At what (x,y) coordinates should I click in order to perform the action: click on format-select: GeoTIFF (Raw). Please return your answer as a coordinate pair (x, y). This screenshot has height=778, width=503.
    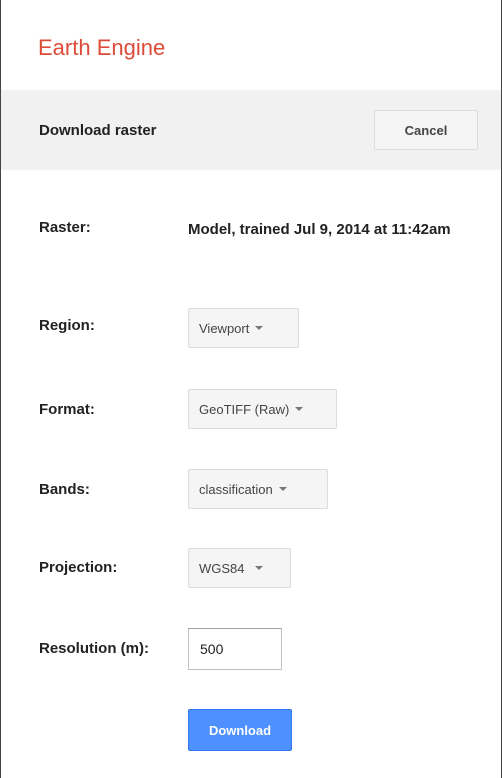
    Looking at the image, I should click on (262, 409).